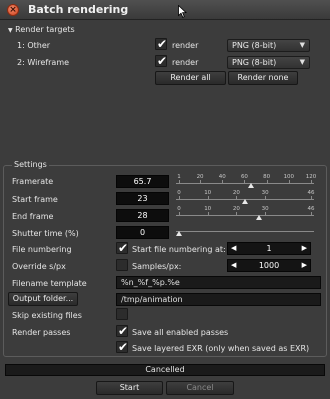 Image resolution: width=330 pixels, height=399 pixels. What do you see at coordinates (254, 45) in the screenshot?
I see `target-1-format-value: PNG (8-bit)` at bounding box center [254, 45].